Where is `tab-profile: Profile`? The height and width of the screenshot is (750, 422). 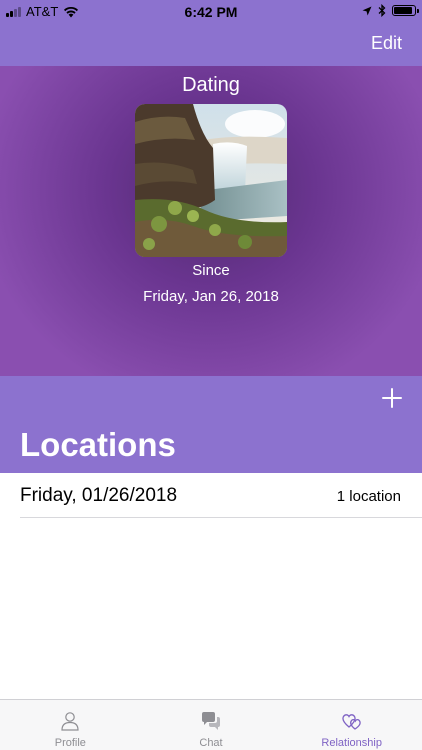
tab-profile: Profile is located at coordinates (70, 725).